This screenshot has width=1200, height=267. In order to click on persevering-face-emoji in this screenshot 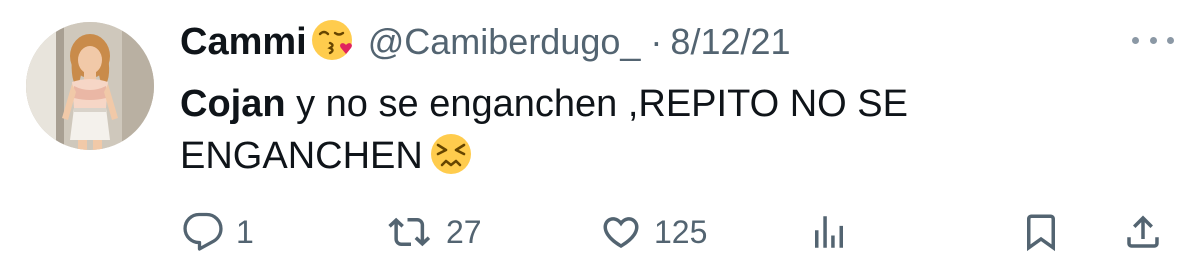, I will do `click(451, 161)`.